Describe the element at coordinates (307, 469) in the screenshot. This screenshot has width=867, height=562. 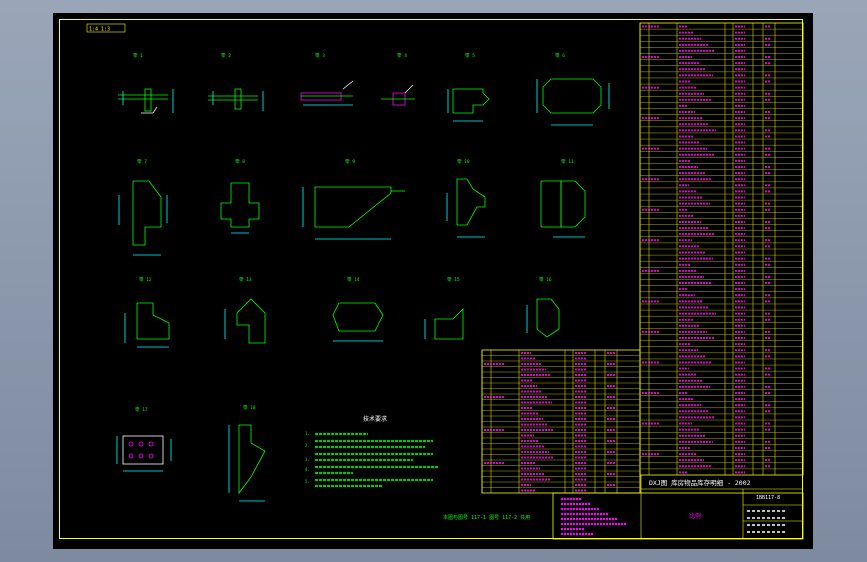
I see `note-4: 4.` at that location.